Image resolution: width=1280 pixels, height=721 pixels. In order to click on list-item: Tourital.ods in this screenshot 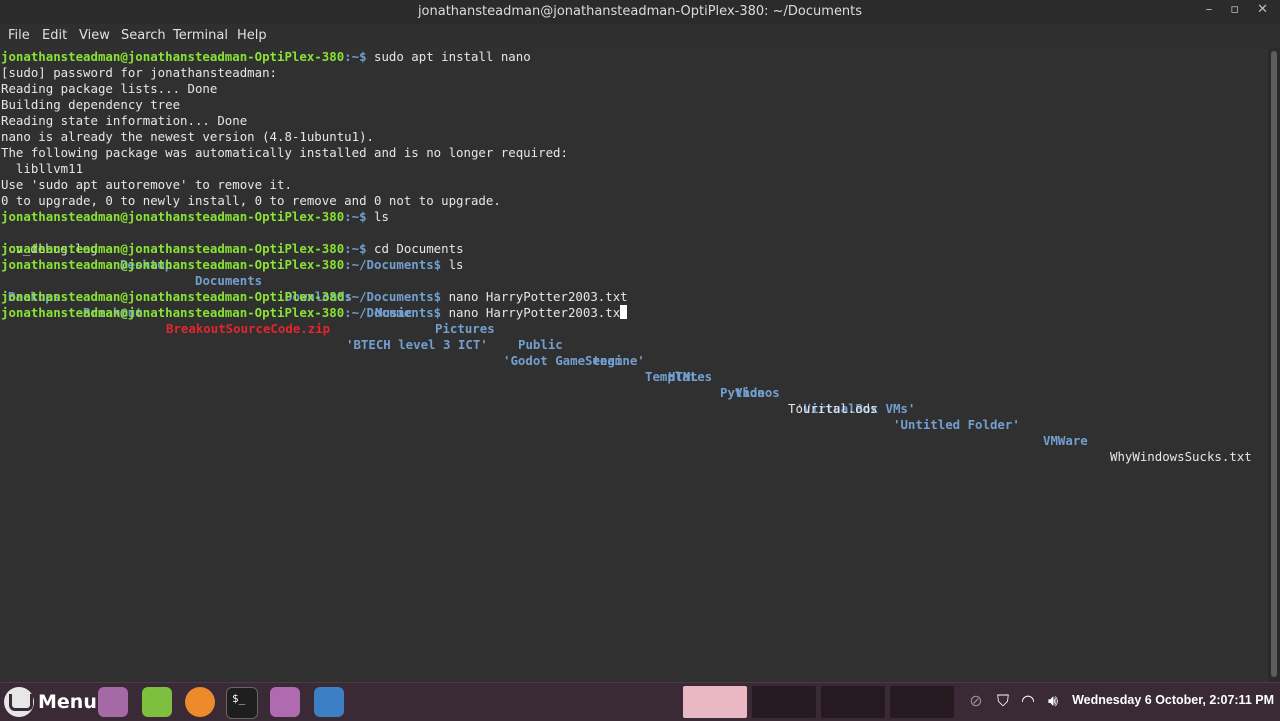, I will do `click(833, 408)`.